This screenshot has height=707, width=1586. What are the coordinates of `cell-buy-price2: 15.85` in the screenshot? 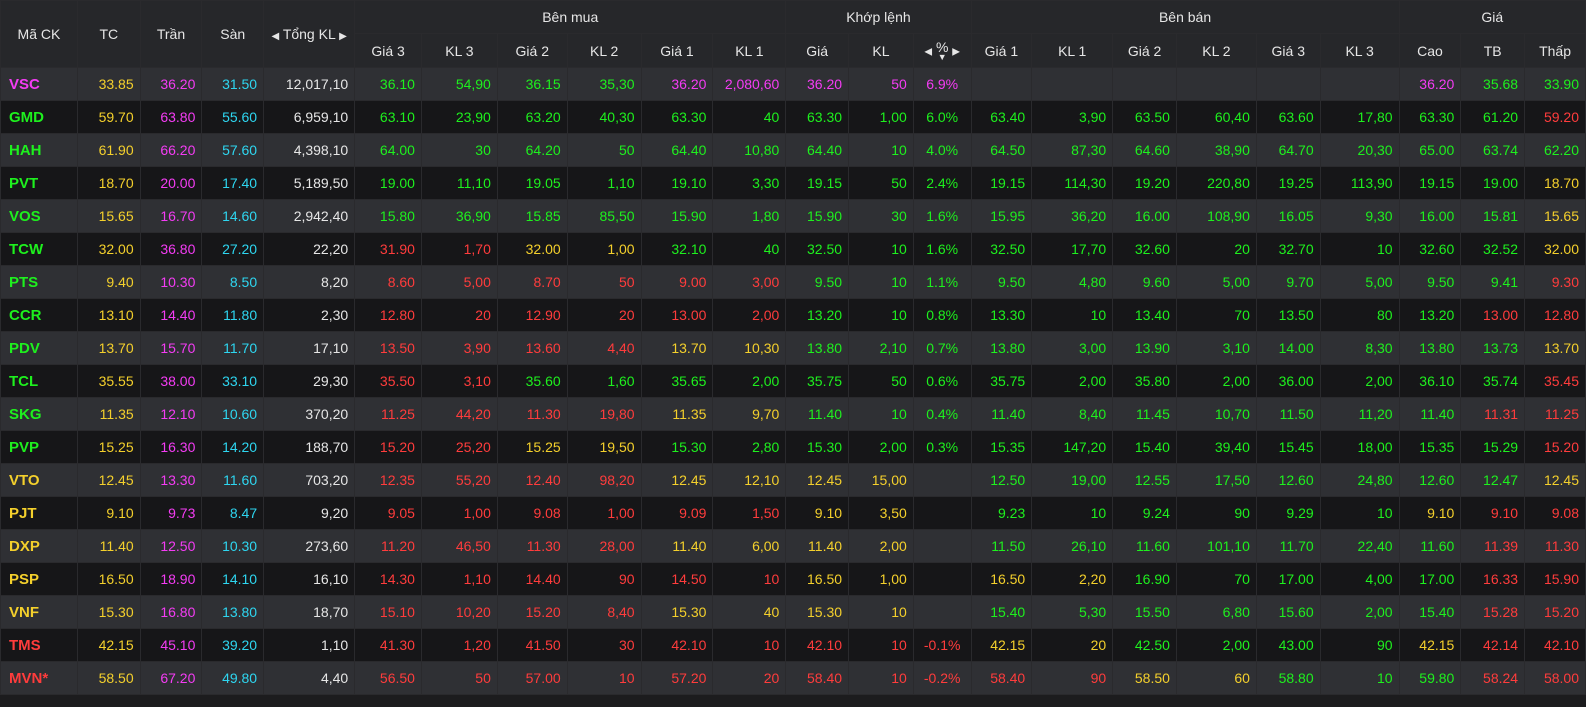 It's located at (532, 216).